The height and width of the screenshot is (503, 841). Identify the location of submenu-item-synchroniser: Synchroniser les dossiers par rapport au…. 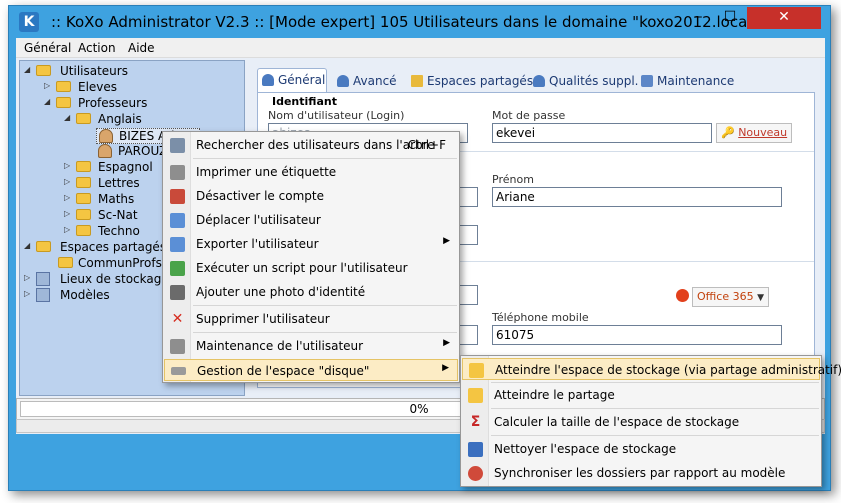
(641, 473).